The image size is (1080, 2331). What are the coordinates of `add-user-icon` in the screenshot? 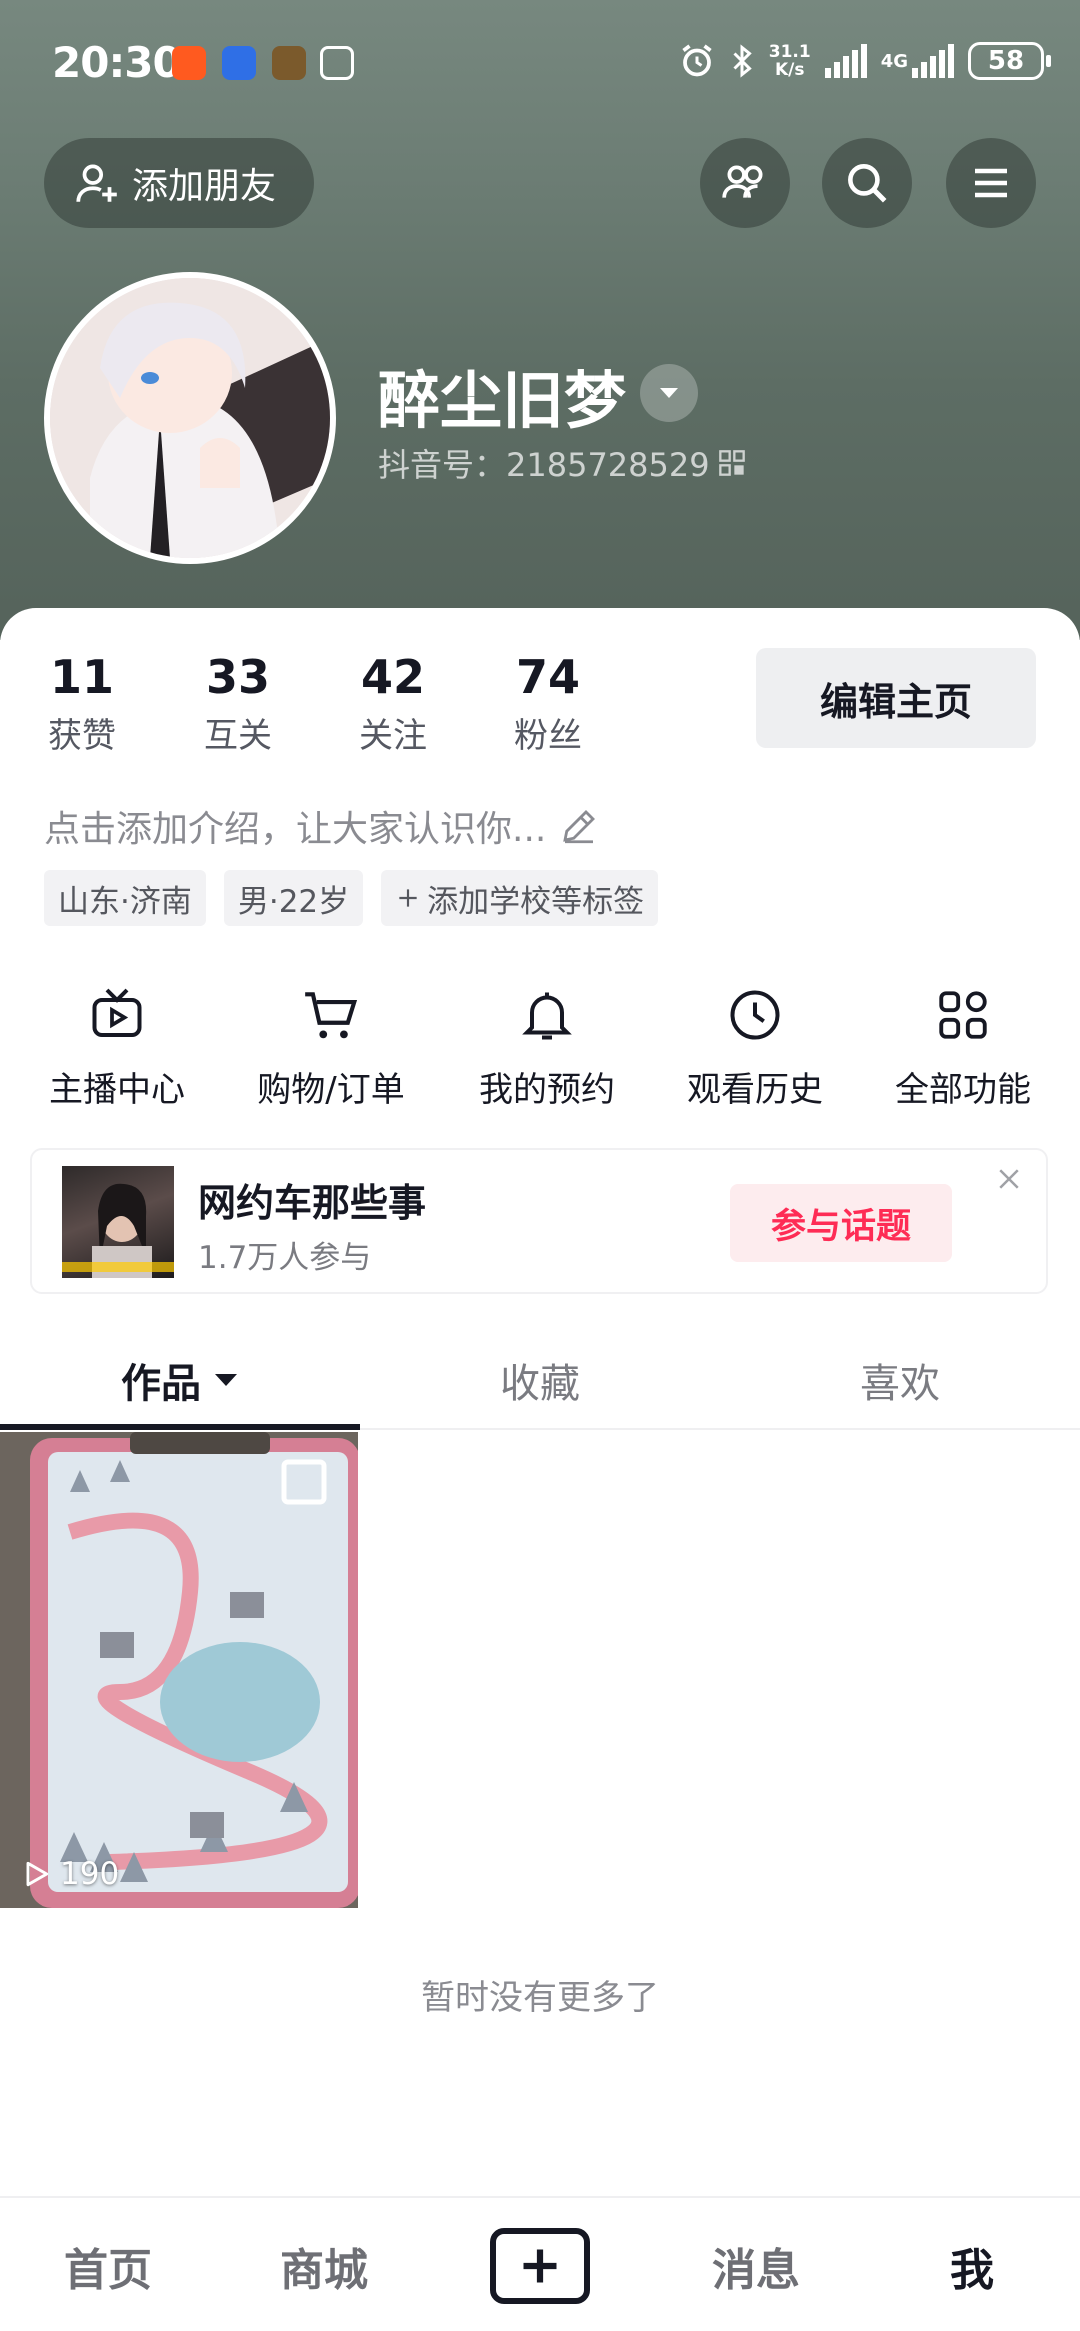 It's located at (96, 183).